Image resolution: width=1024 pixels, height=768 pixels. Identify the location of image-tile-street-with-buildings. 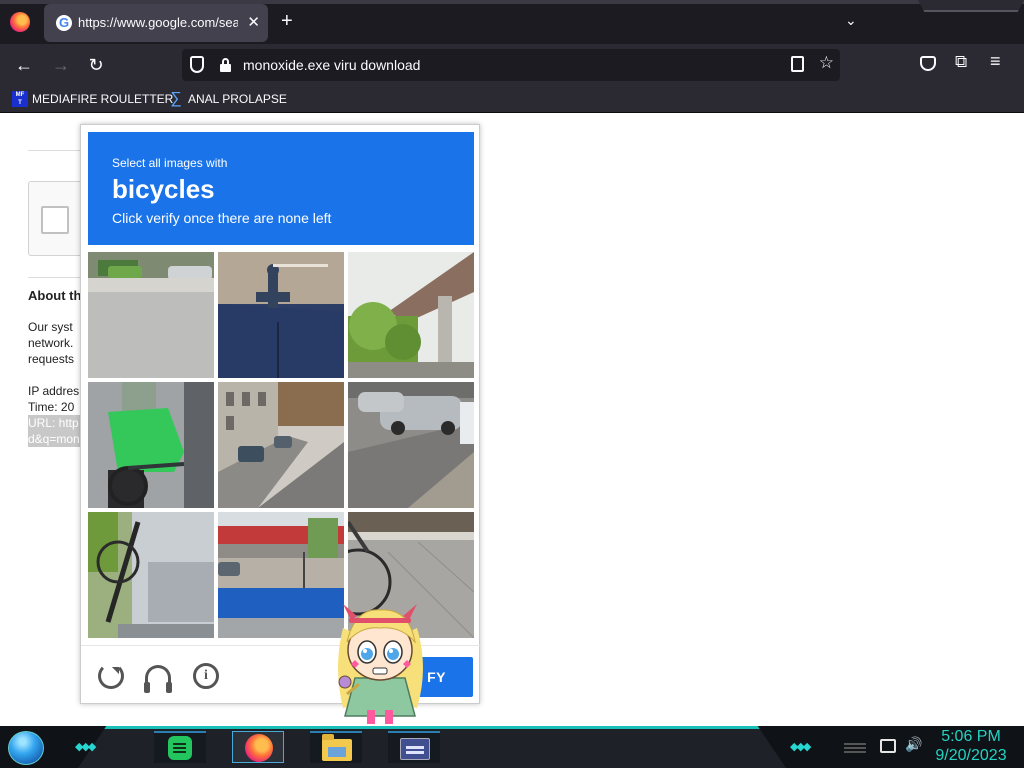
(281, 445).